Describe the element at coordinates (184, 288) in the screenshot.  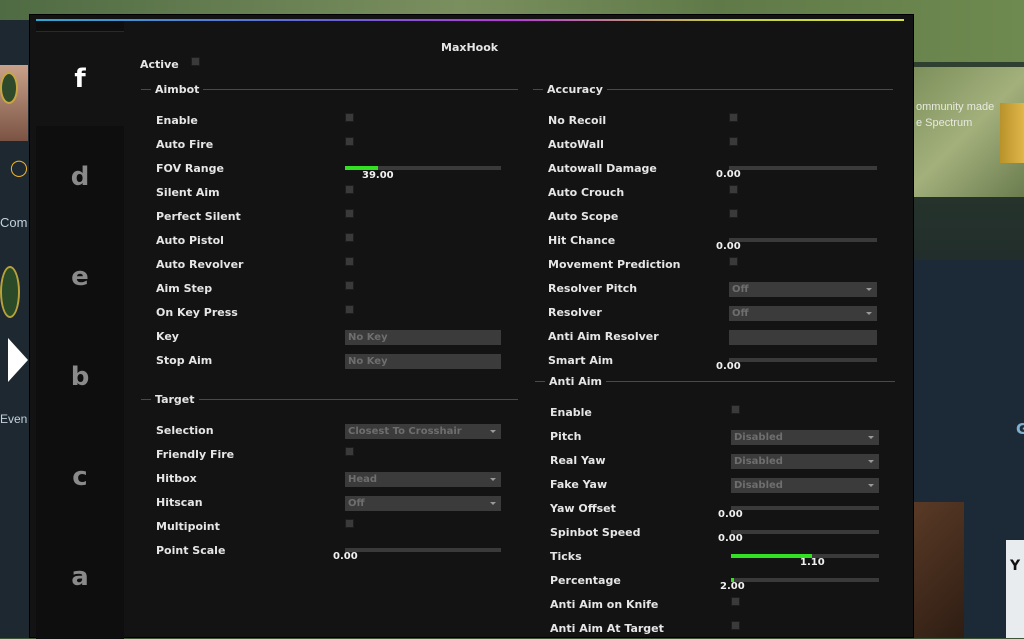
I see `aim-step-label: Aim Step` at that location.